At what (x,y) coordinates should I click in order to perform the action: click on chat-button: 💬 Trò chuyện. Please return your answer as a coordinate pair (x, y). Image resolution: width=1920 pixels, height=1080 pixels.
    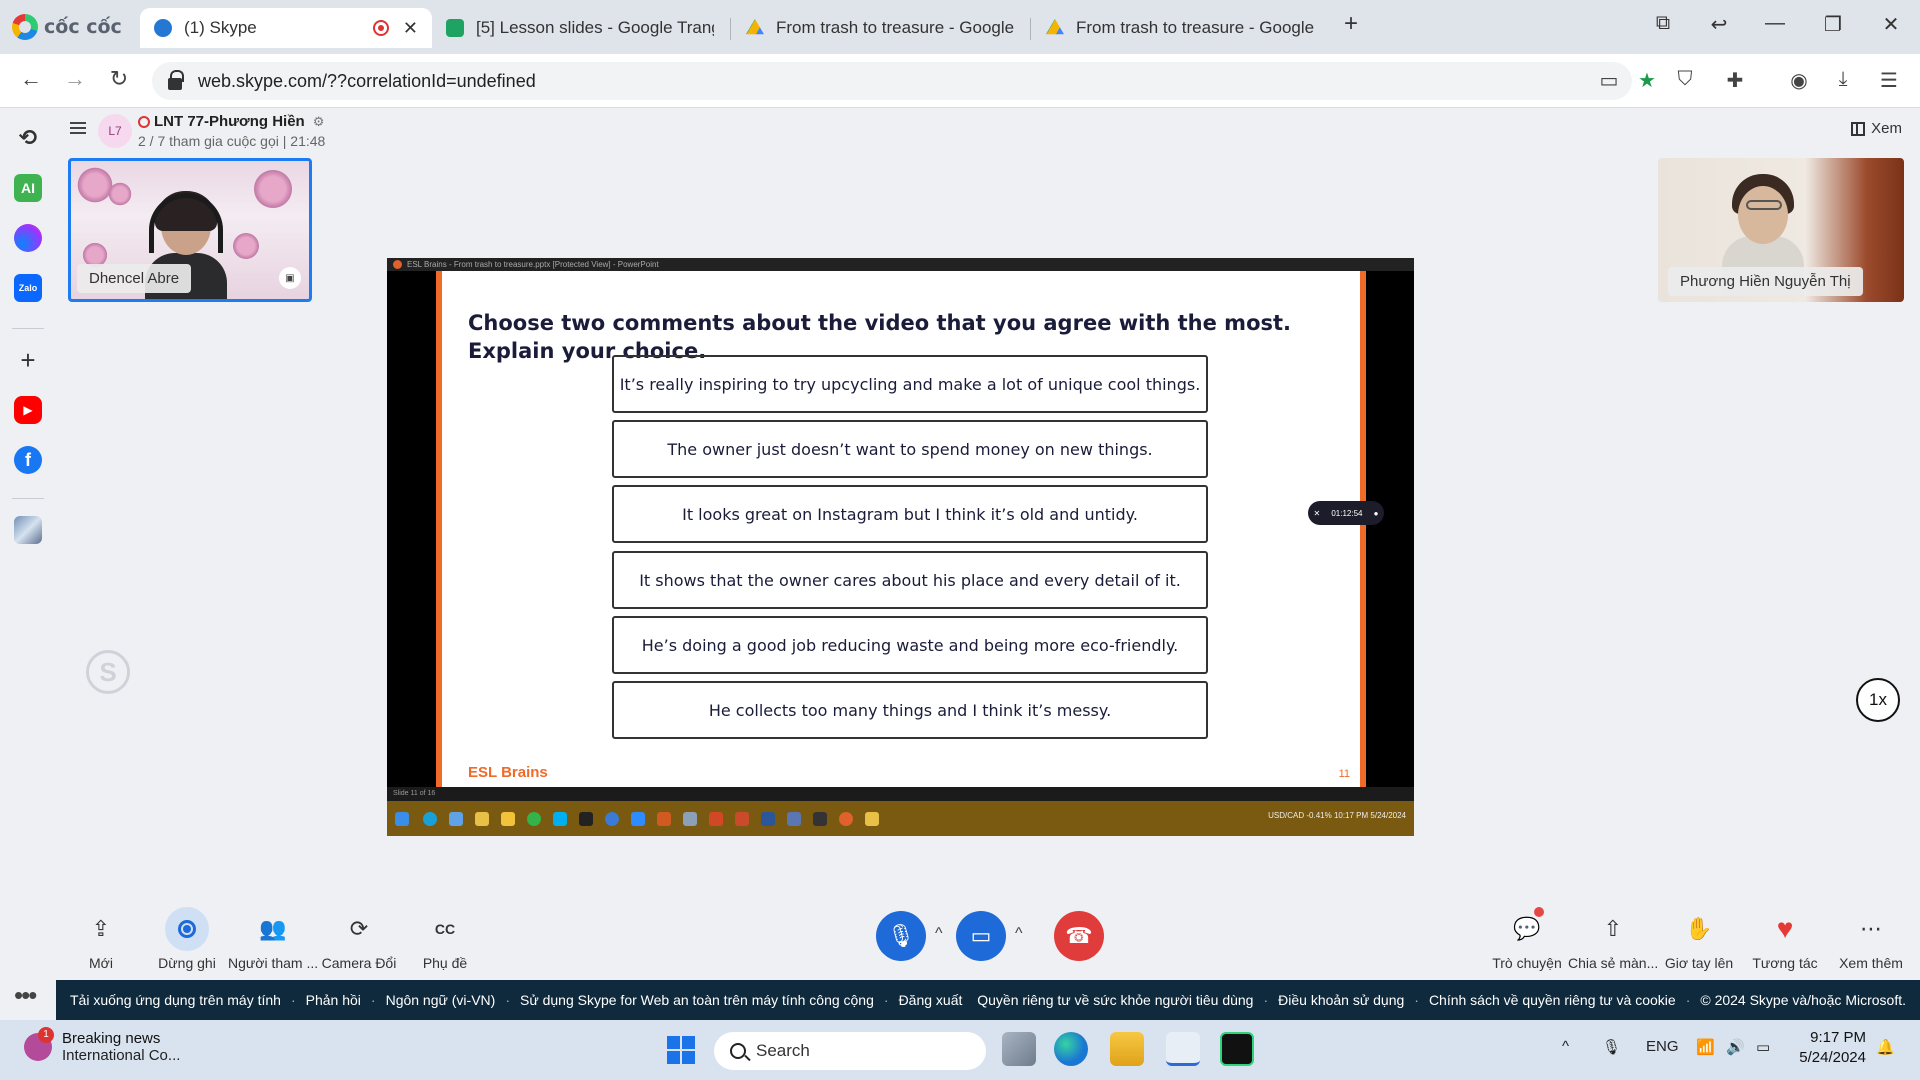
    Looking at the image, I should click on (1527, 939).